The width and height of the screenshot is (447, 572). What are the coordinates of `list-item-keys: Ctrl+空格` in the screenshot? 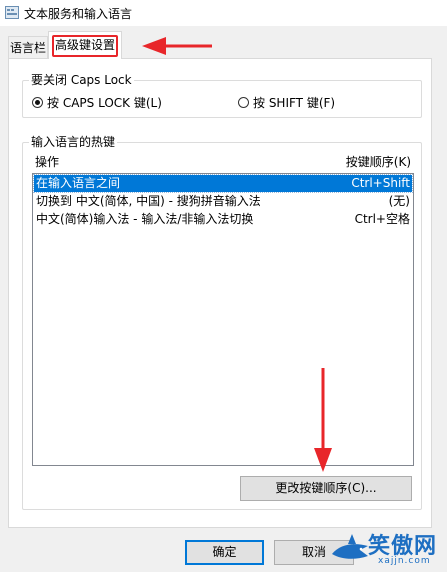 It's located at (382, 219).